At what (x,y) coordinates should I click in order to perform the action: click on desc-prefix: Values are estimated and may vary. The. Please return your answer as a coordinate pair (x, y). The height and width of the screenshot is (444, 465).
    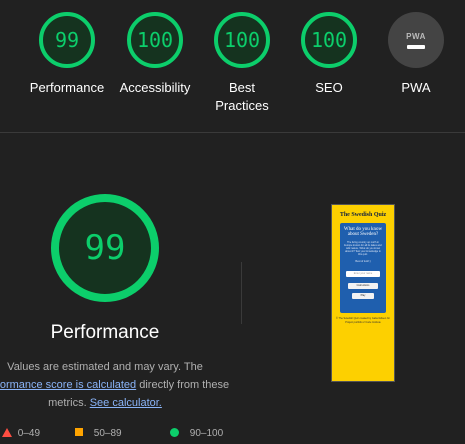
    Looking at the image, I should click on (105, 367).